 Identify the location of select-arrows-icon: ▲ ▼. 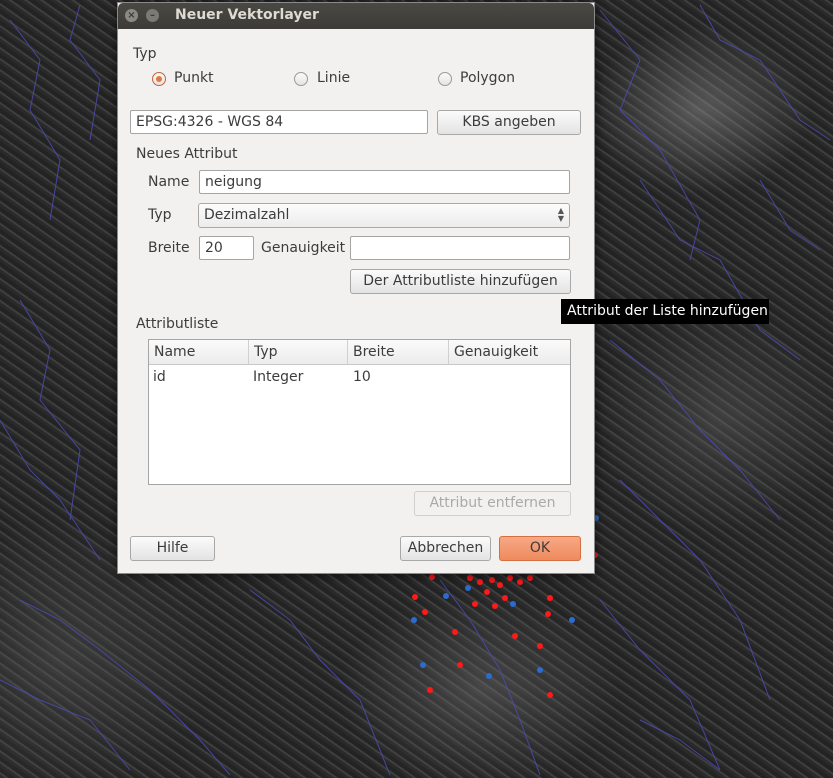
(560, 214).